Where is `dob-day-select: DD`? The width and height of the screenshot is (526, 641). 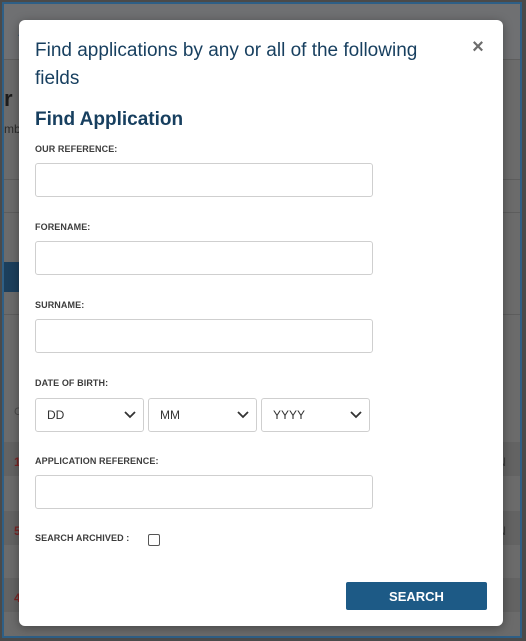 dob-day-select: DD is located at coordinates (89, 415).